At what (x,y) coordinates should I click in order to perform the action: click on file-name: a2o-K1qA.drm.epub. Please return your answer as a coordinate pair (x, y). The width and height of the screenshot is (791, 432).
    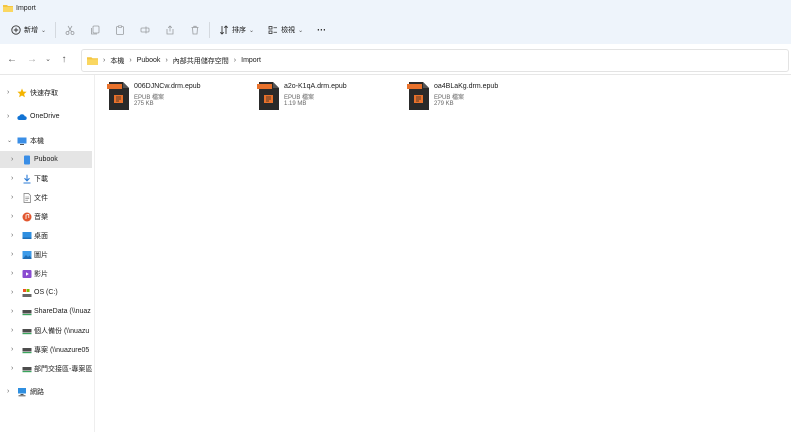
    Looking at the image, I should click on (315, 86).